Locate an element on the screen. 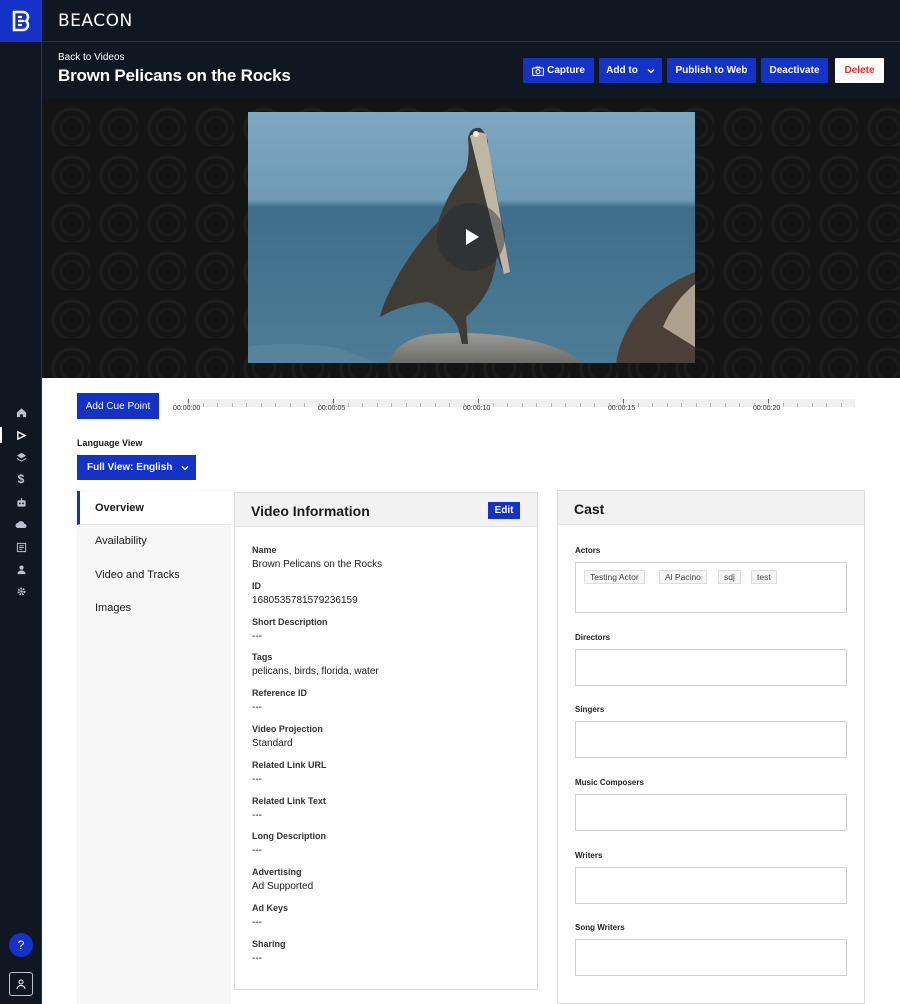 The height and width of the screenshot is (1004, 900). cast-section-label: Singers is located at coordinates (590, 709).